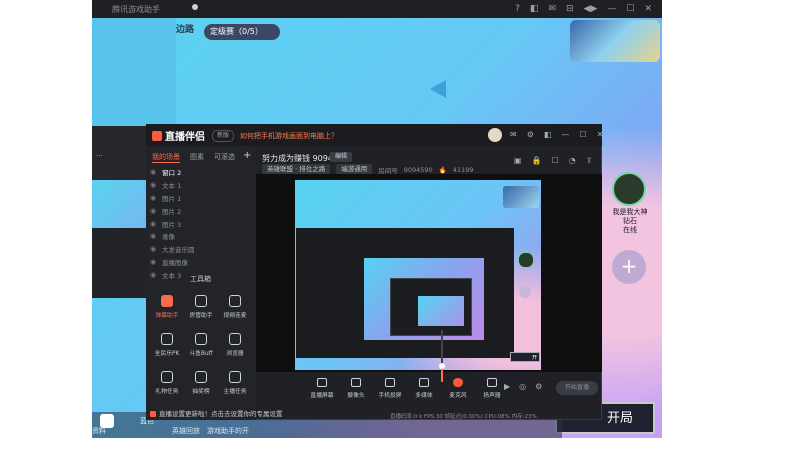 The width and height of the screenshot is (800, 450). I want to click on tool-buff: 斗鱼Buff, so click(201, 345).